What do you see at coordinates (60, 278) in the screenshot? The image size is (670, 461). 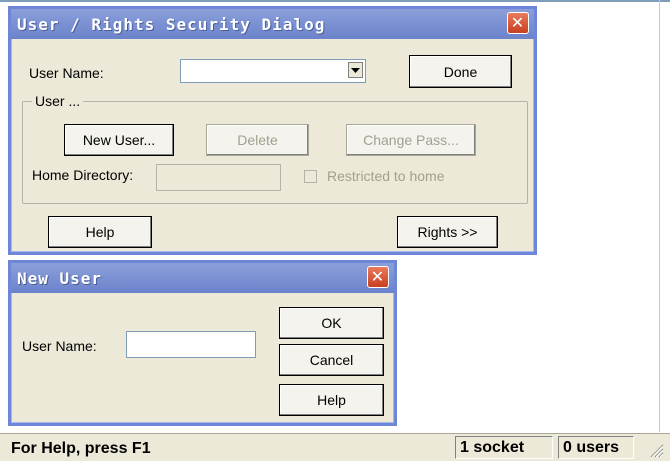 I see `new-user-title: New User` at bounding box center [60, 278].